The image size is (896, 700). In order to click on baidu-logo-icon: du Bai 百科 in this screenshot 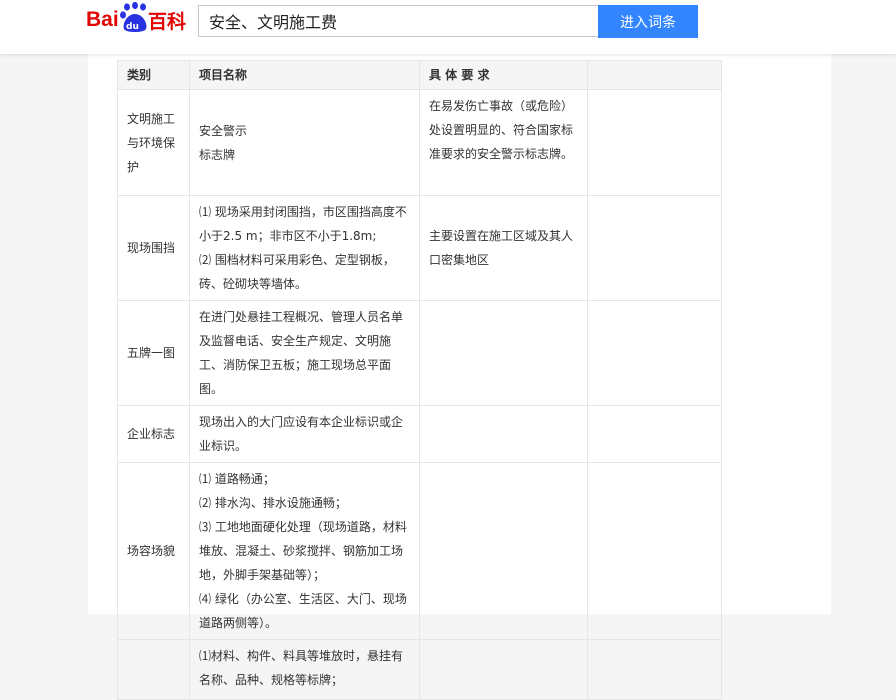, I will do `click(136, 17)`.